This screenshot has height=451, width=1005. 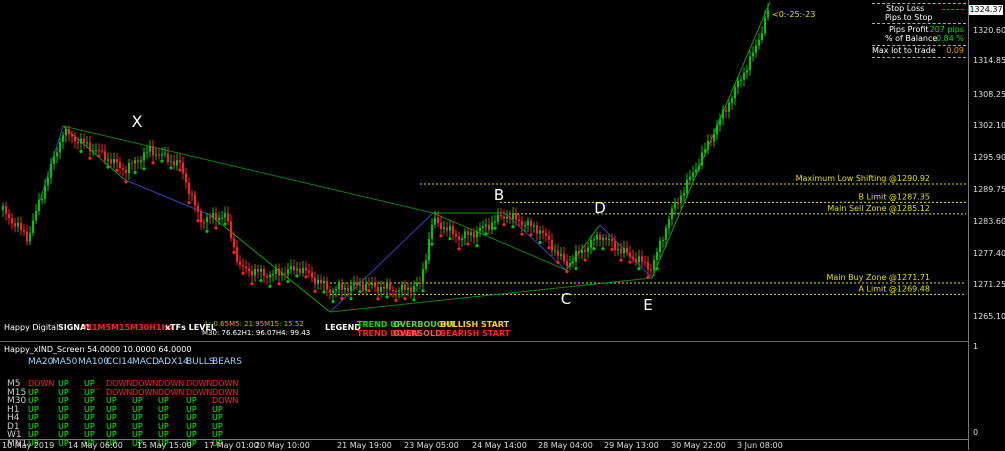 What do you see at coordinates (227, 362) in the screenshot?
I see `column-header: BEARS` at bounding box center [227, 362].